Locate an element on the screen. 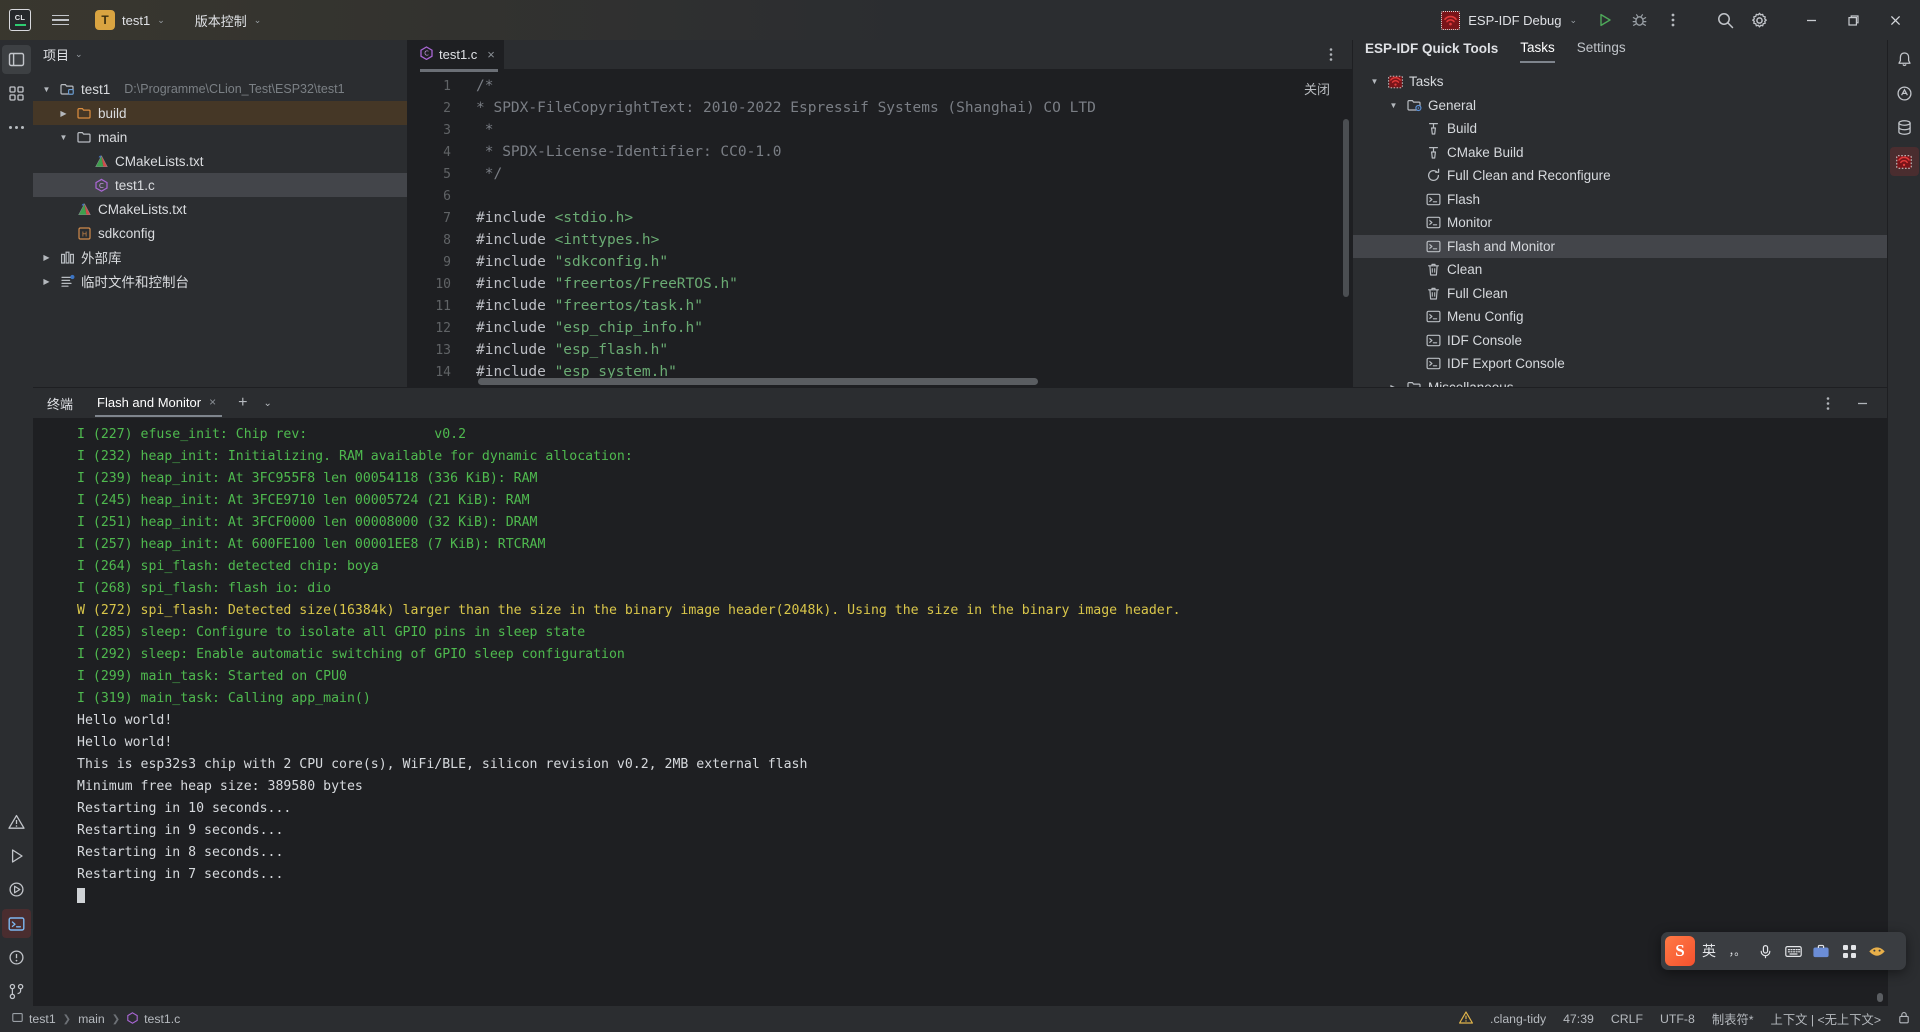 This screenshot has width=1920, height=1032. run-button is located at coordinates (1605, 20).